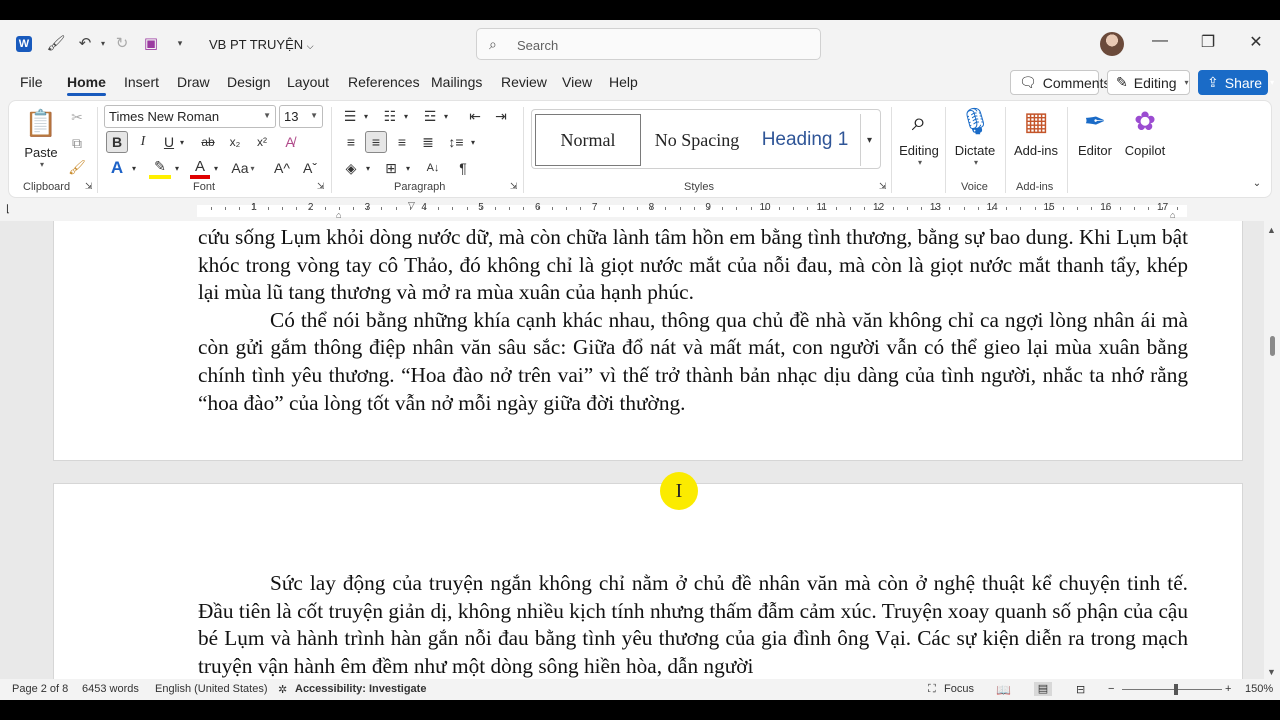  I want to click on add-ins-button: ▦ Add-ins, so click(1036, 131).